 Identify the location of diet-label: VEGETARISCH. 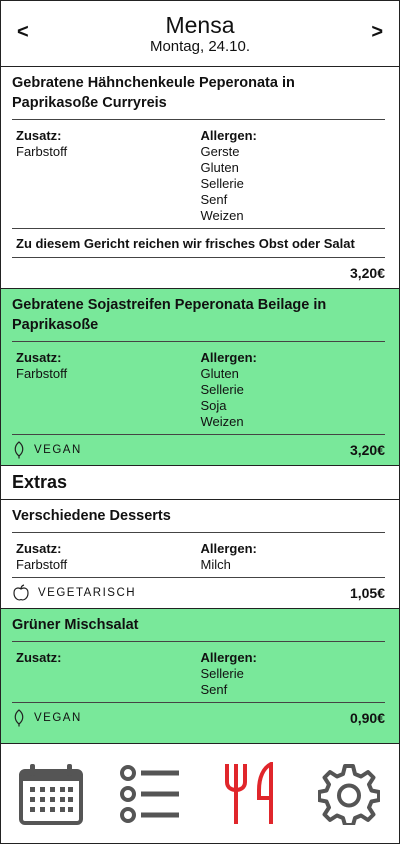
(87, 593).